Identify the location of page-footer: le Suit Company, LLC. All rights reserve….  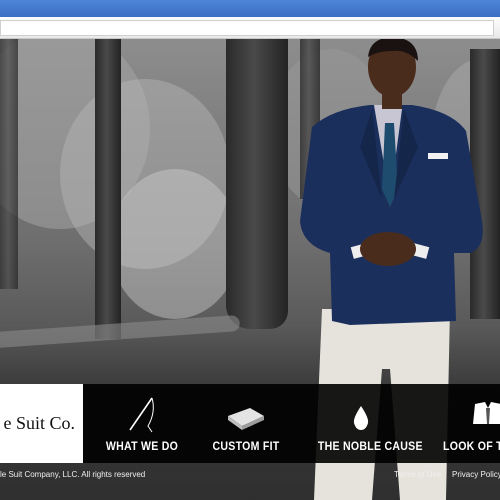
(250, 481).